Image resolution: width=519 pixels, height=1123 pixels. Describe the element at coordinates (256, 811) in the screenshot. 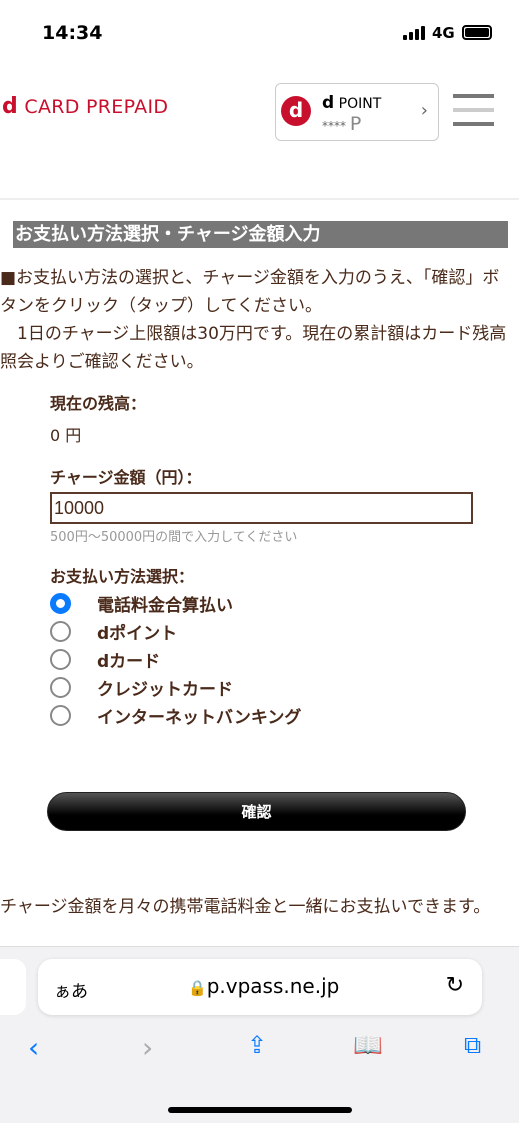

I see `confirm-button: 確認` at that location.